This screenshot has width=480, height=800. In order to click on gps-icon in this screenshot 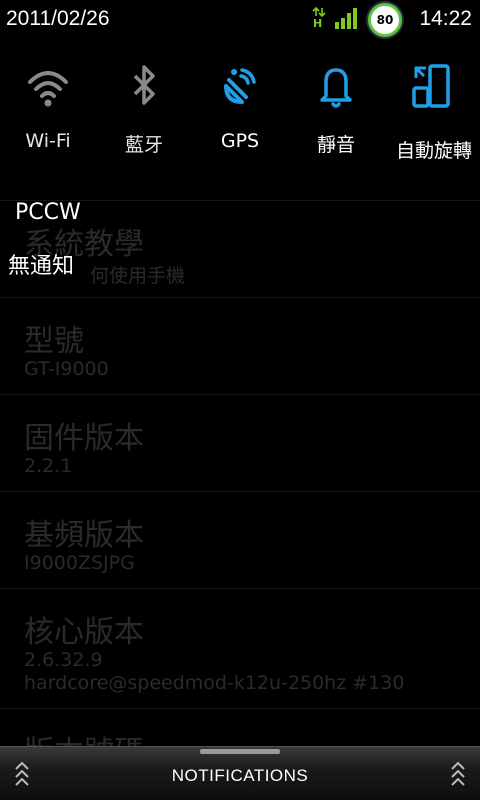, I will do `click(240, 86)`.